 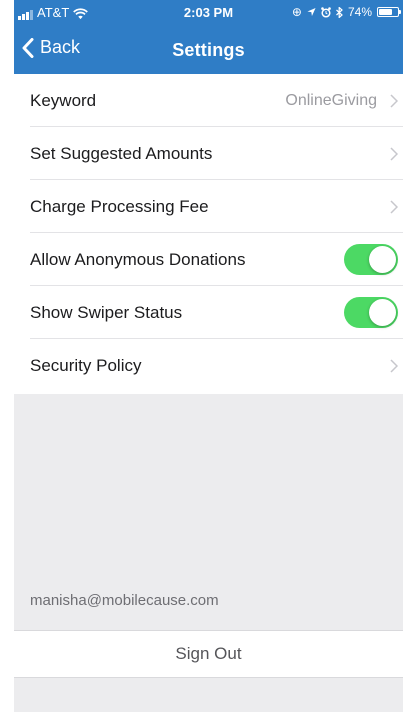 I want to click on location-icon, so click(x=311, y=12).